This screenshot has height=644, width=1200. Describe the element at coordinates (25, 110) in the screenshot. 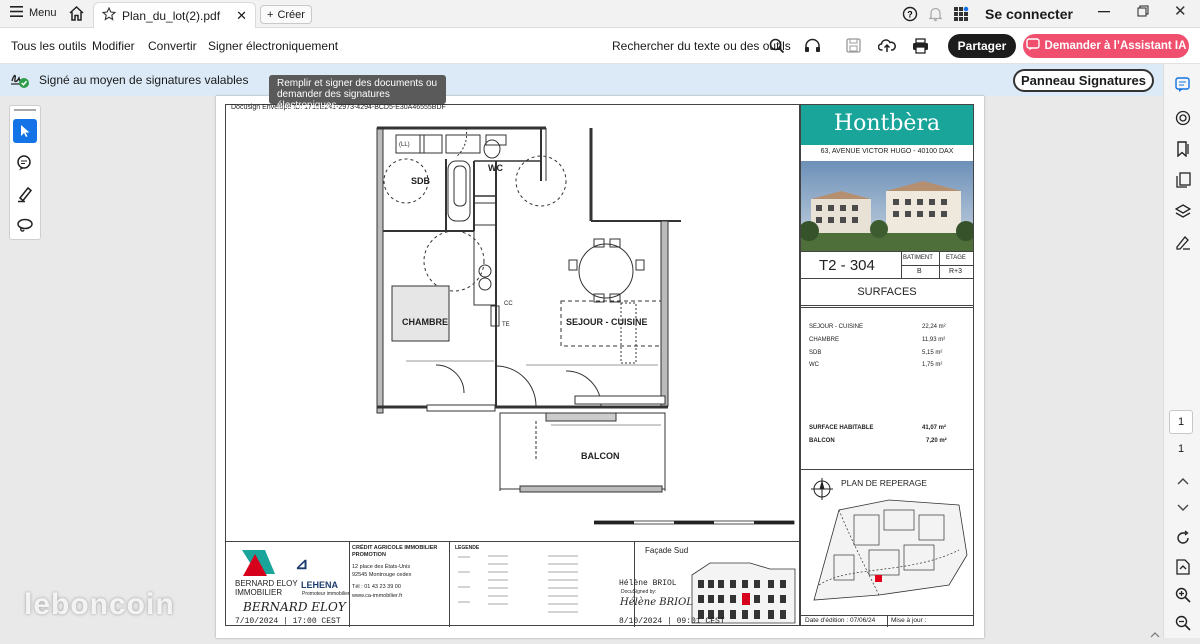

I see `drag-handle` at that location.